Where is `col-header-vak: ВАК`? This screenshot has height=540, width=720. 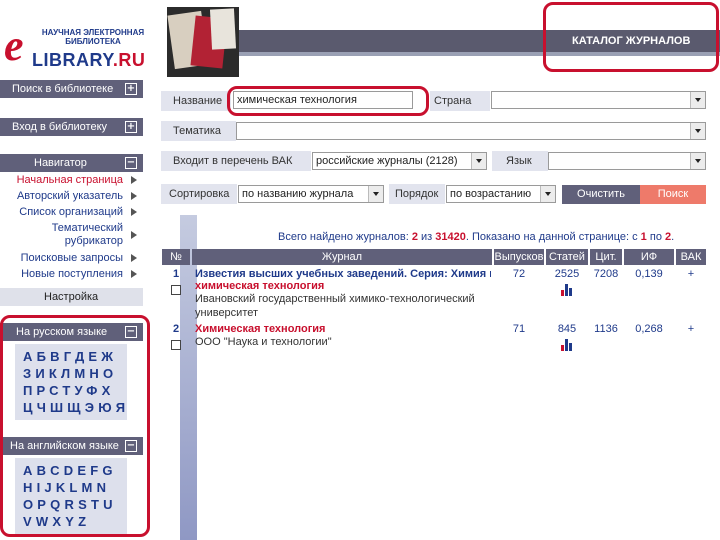
col-header-vak: ВАК is located at coordinates (691, 257).